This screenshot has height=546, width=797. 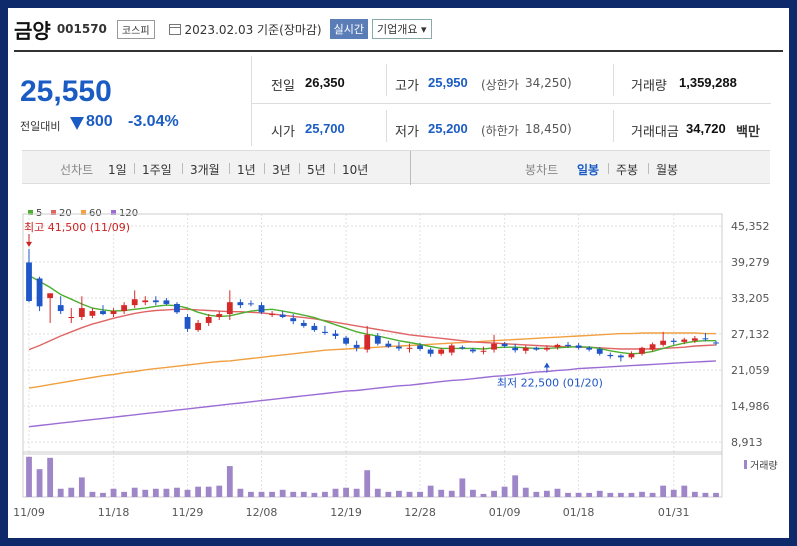 I want to click on change-label: 전일대비, so click(x=40, y=126).